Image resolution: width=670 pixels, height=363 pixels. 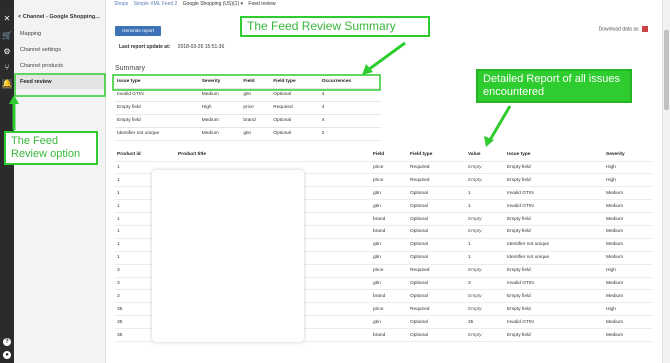 I want to click on summary-col-severity: Severity, so click(x=220, y=82).